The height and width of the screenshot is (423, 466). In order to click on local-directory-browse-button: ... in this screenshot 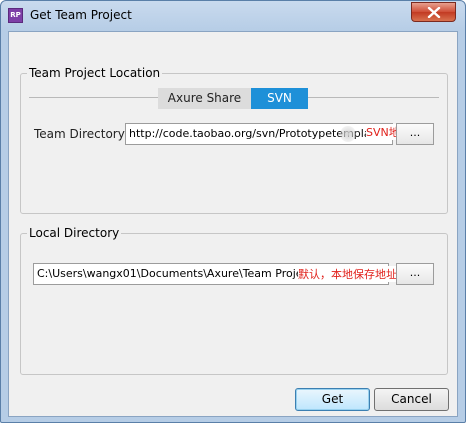, I will do `click(415, 274)`.